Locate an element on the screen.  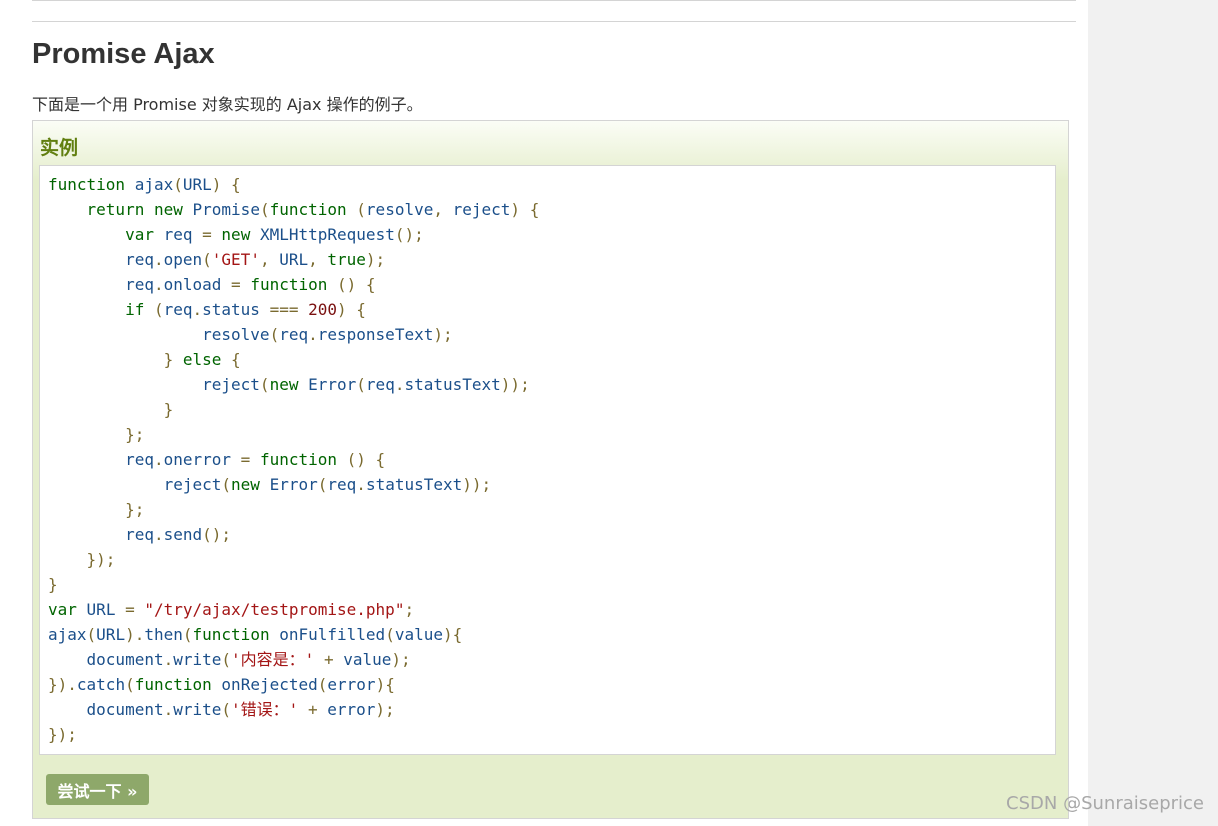
code-token: catch is located at coordinates (101, 684).